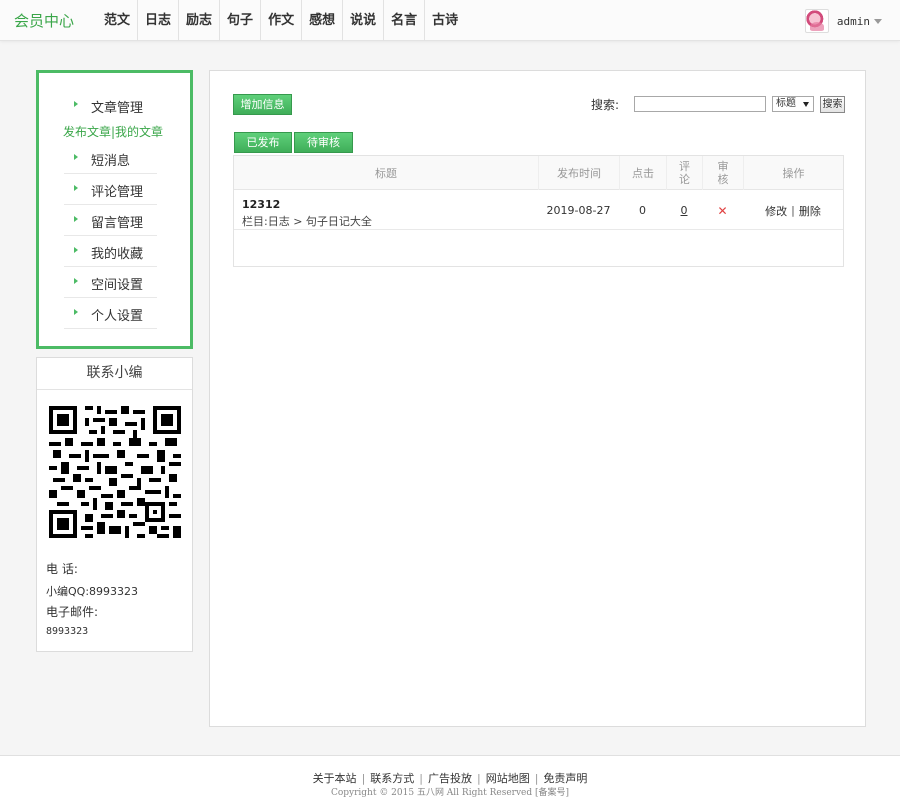 This screenshot has width=900, height=807. Describe the element at coordinates (405, 20) in the screenshot. I see `nav-item: 名言` at that location.